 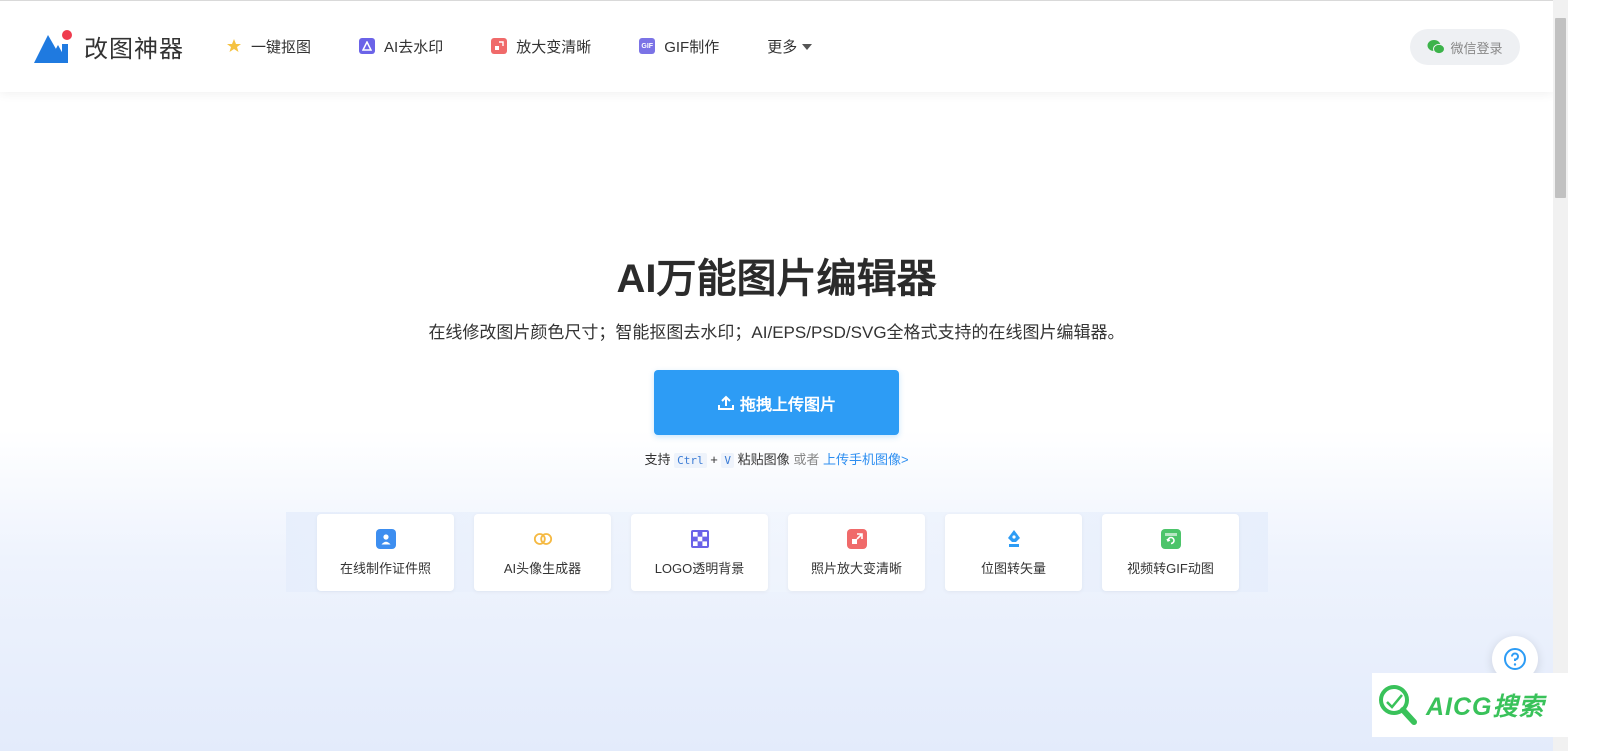 What do you see at coordinates (856, 568) in the screenshot?
I see `tool-label: 照片放大变清晰` at bounding box center [856, 568].